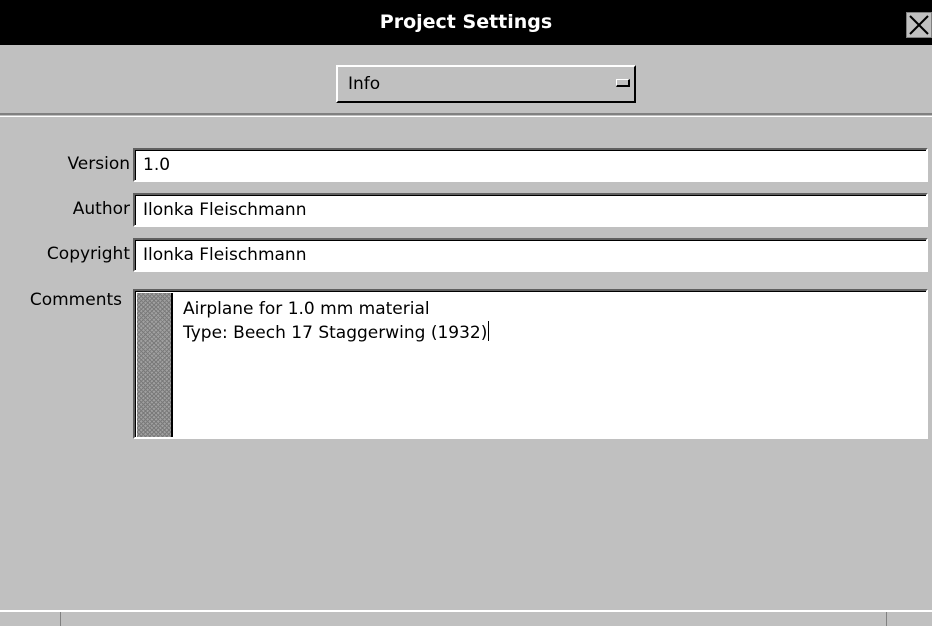 This screenshot has width=932, height=626. I want to click on author-field: Ilonka Fleischmann, so click(530, 210).